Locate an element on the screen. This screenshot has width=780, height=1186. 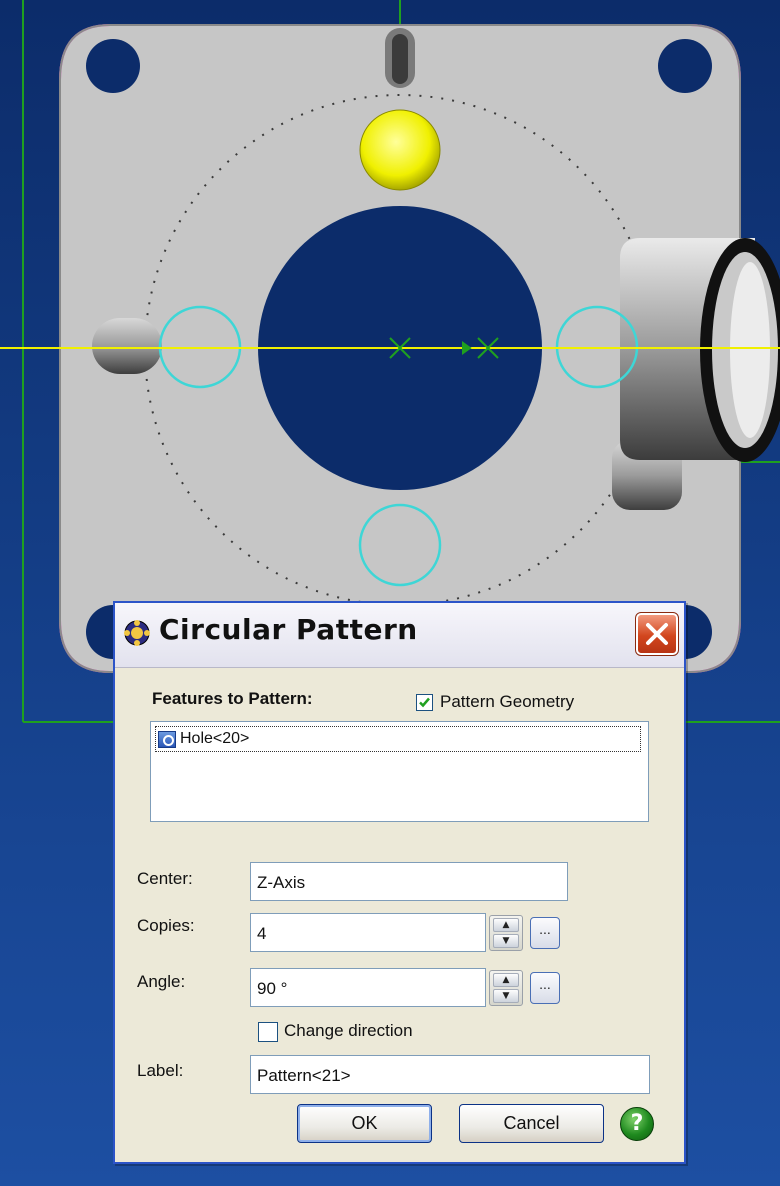
copies-spinner: ▲ ▼ is located at coordinates (506, 933).